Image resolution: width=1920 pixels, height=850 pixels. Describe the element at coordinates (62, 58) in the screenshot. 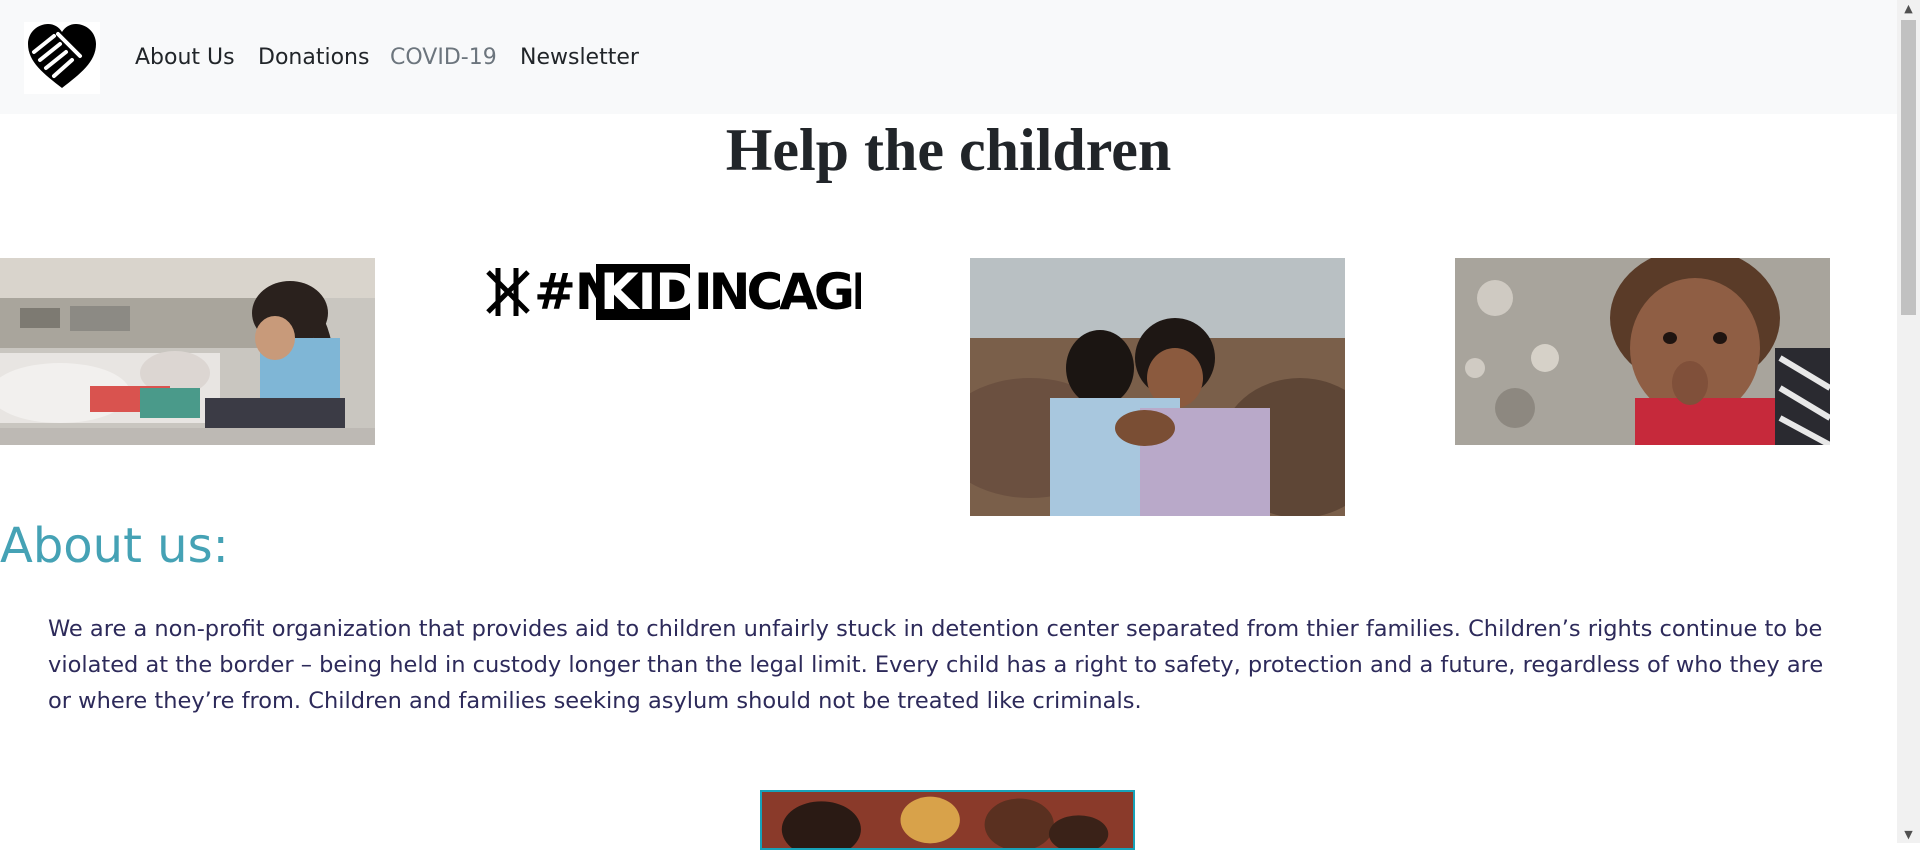

I see `logo-heart-handshake-icon` at that location.